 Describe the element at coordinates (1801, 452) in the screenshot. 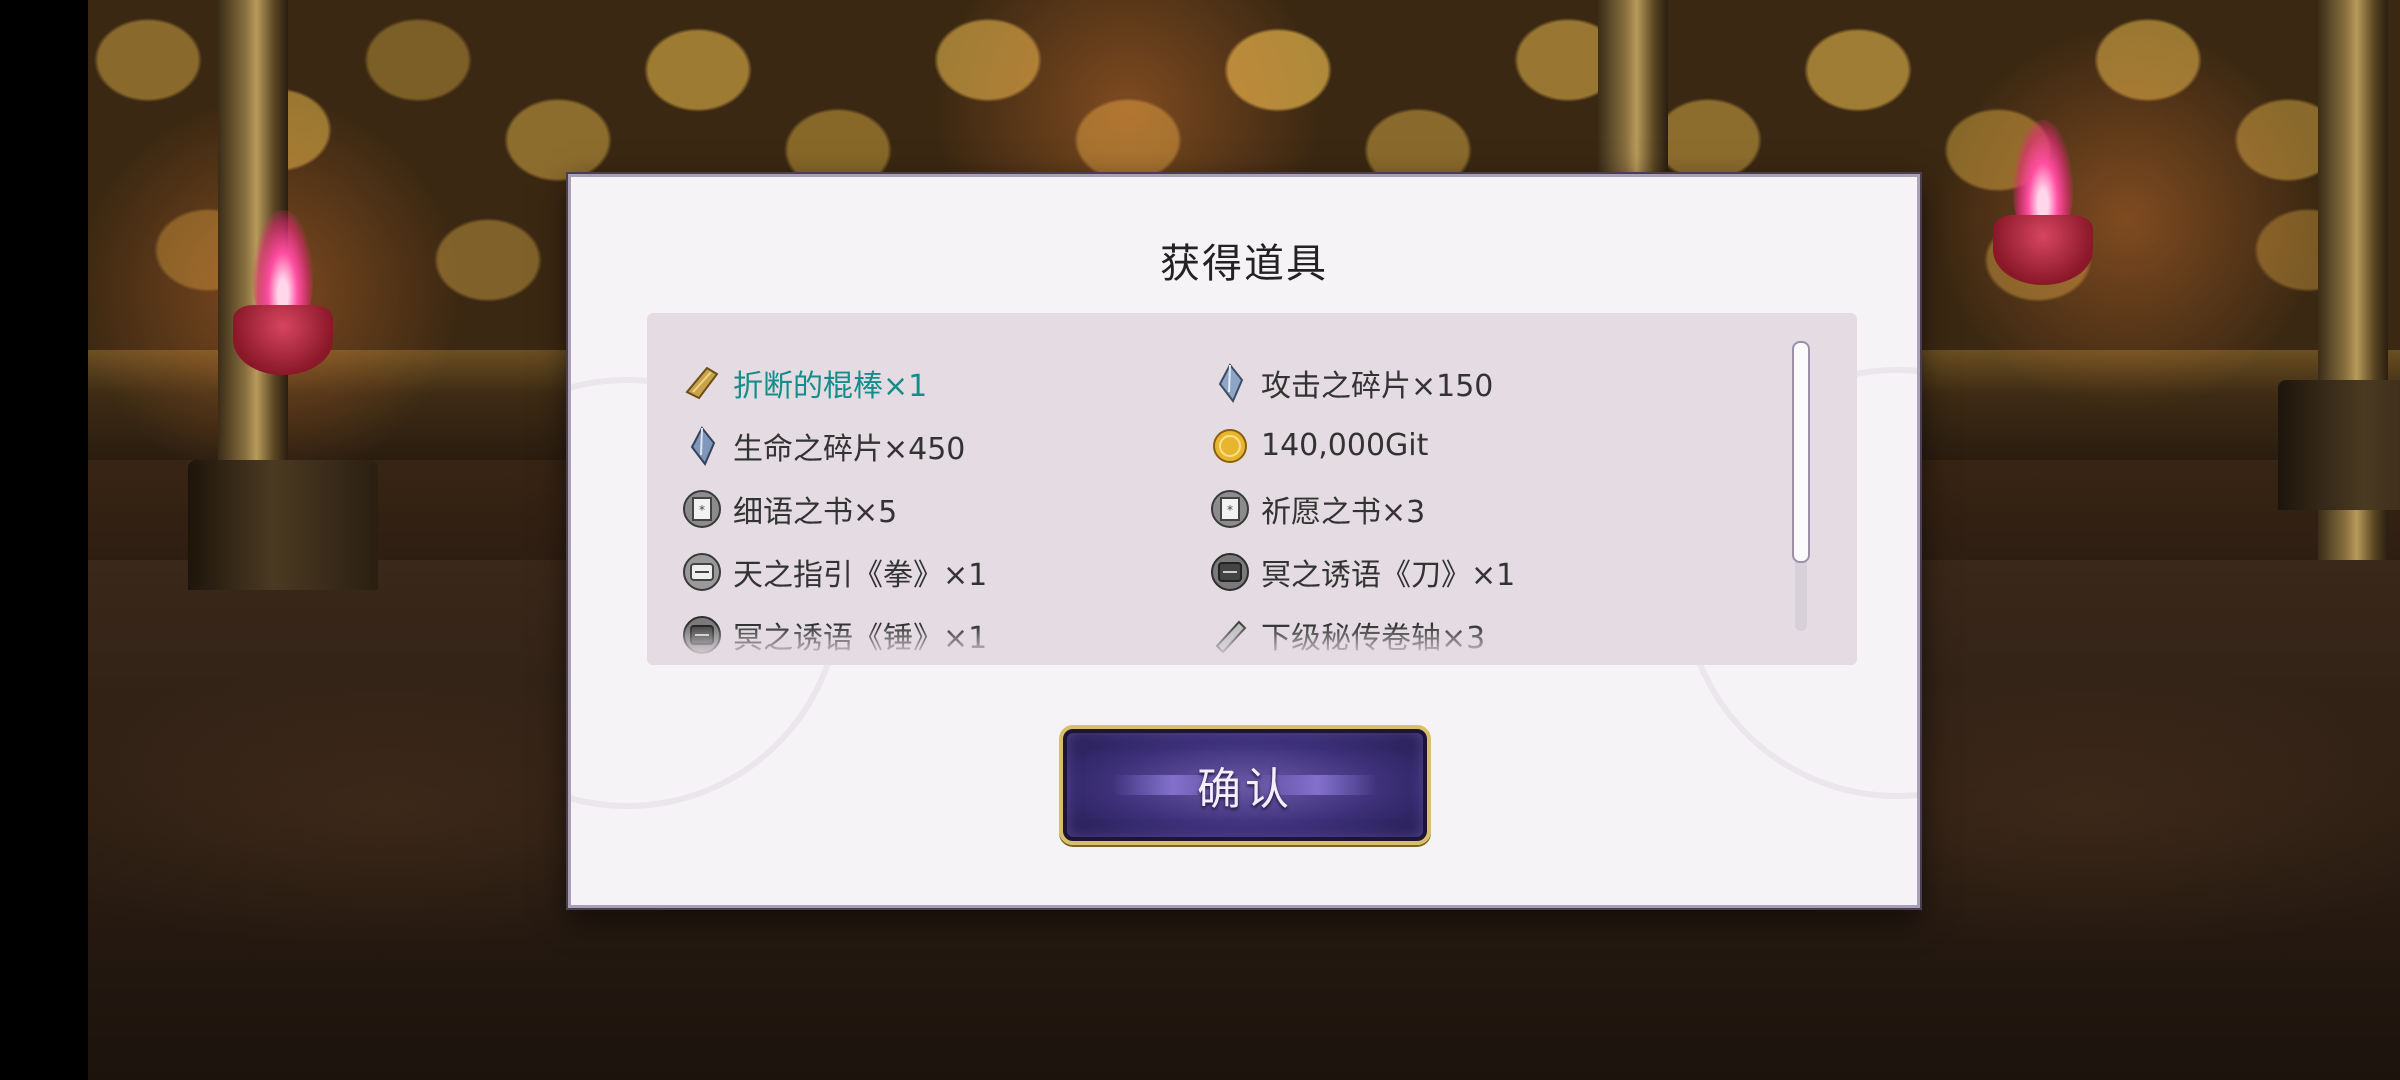

I see `scrollbar-thumb` at that location.